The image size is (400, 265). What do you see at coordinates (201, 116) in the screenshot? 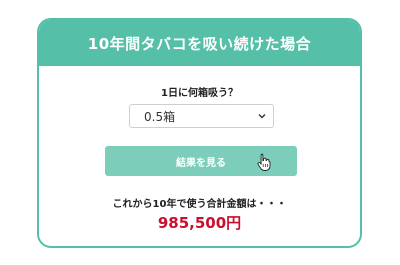
I see `packs-per-day-select: 0.5箱` at bounding box center [201, 116].